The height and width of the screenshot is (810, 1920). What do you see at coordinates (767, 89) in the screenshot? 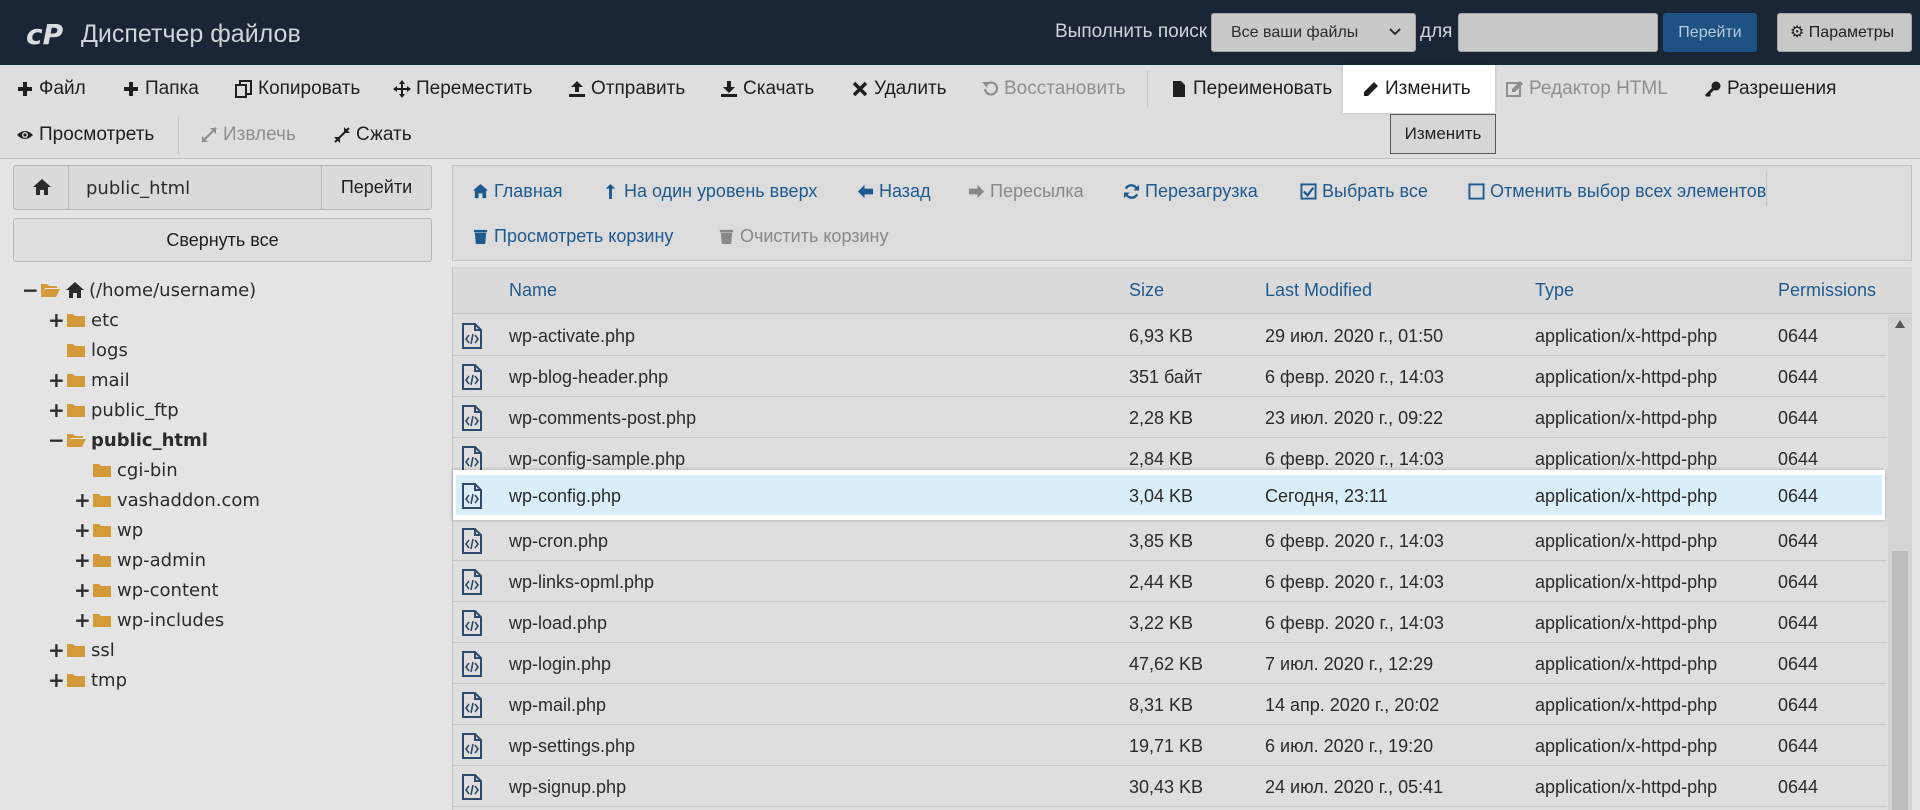
I see `download-button: Скачать` at bounding box center [767, 89].